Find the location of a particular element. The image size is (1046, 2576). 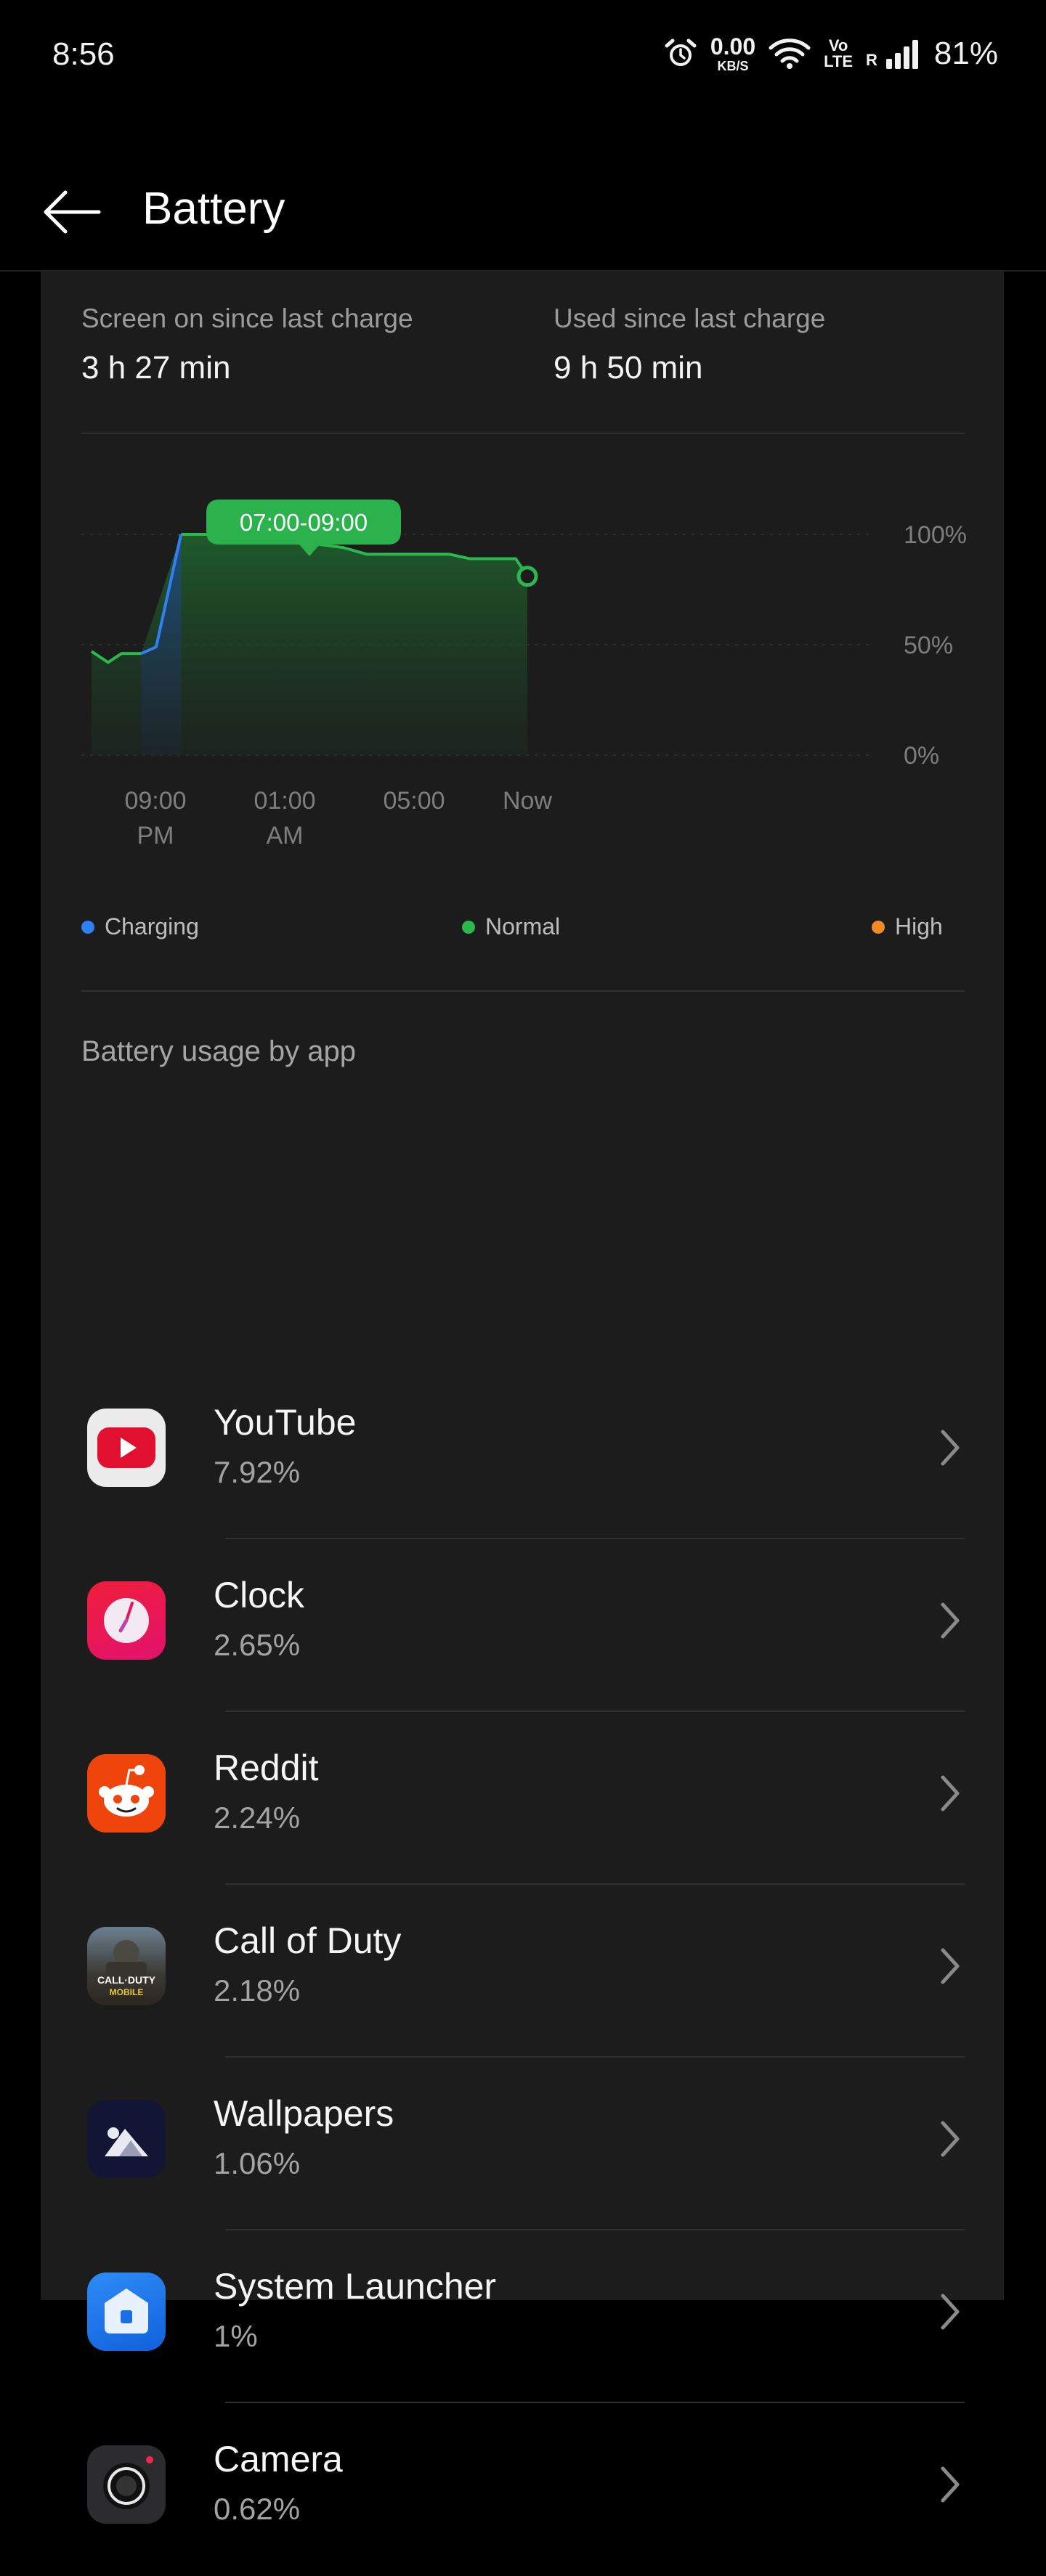

camera-icon is located at coordinates (126, 2484).